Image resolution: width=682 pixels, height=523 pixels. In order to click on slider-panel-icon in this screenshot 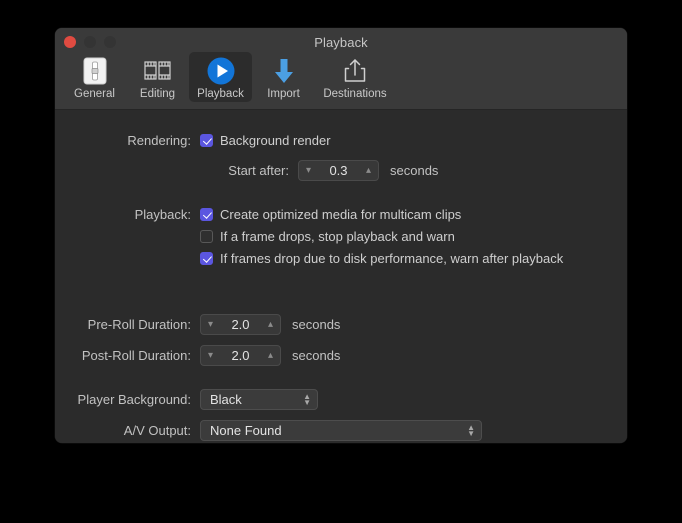, I will do `click(95, 71)`.